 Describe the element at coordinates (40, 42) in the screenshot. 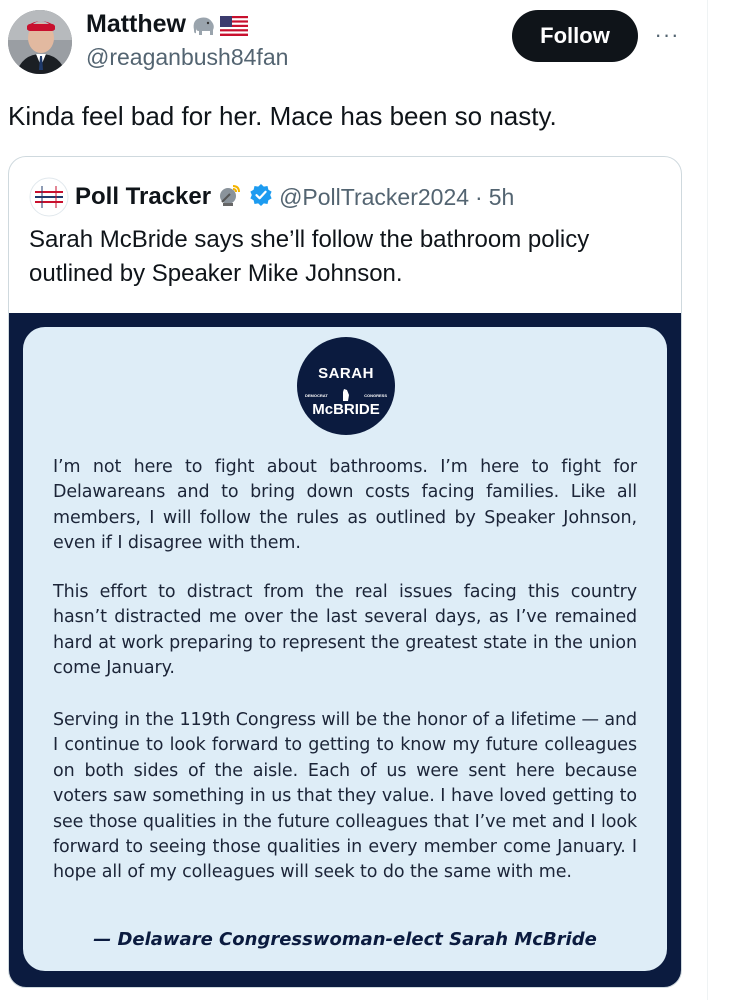

I see `author-avatar` at that location.